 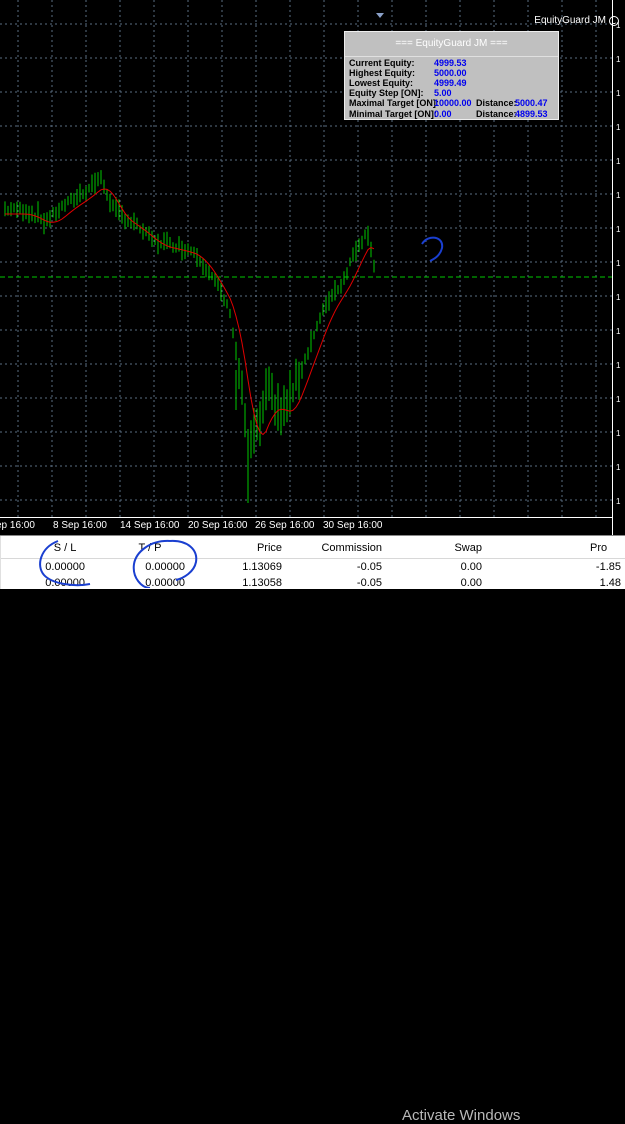 What do you see at coordinates (443, 93) in the screenshot?
I see `equity-step-value: 5.00` at bounding box center [443, 93].